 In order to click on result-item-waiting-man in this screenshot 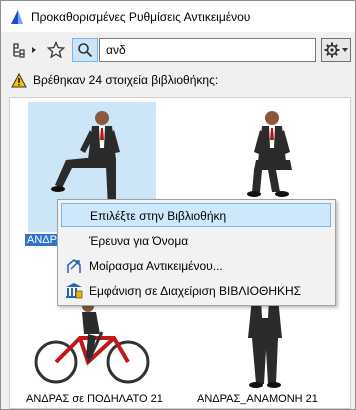, I will do `click(265, 344)`.